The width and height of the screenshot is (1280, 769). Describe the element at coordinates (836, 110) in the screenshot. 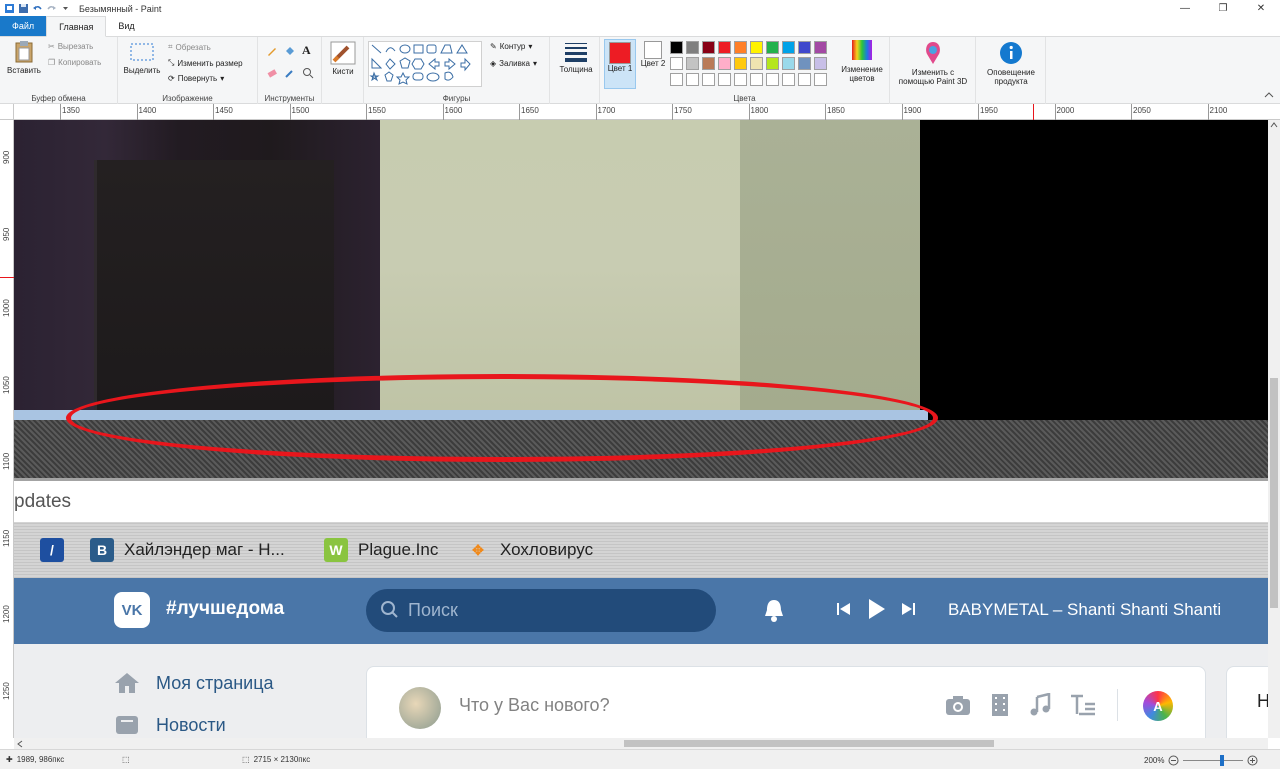

I see `ruler-tick-label: 1850` at that location.